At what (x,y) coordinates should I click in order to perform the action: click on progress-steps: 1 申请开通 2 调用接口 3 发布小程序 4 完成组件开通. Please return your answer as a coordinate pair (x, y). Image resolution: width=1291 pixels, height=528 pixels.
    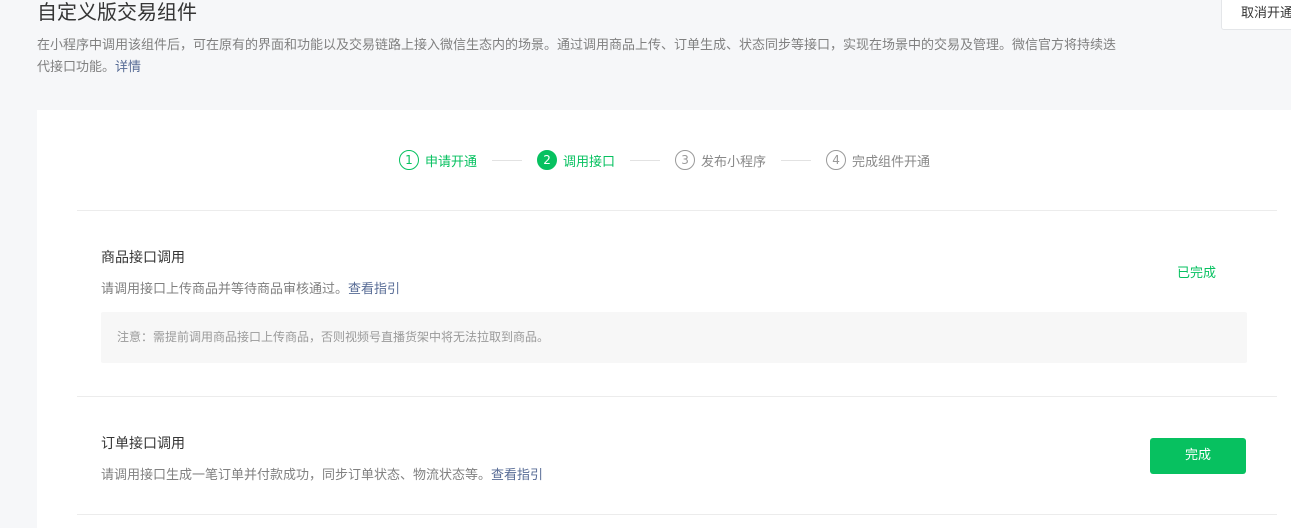
    Looking at the image, I should click on (664, 160).